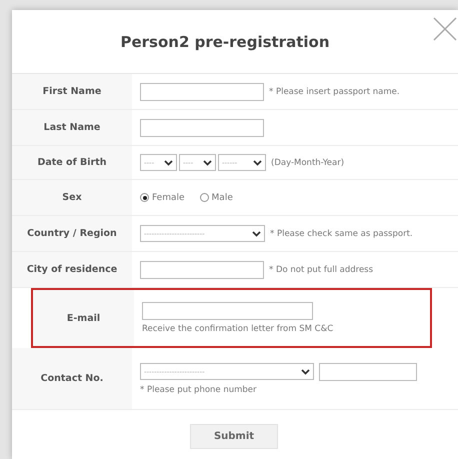  I want to click on field-label: Contact No., so click(72, 378).